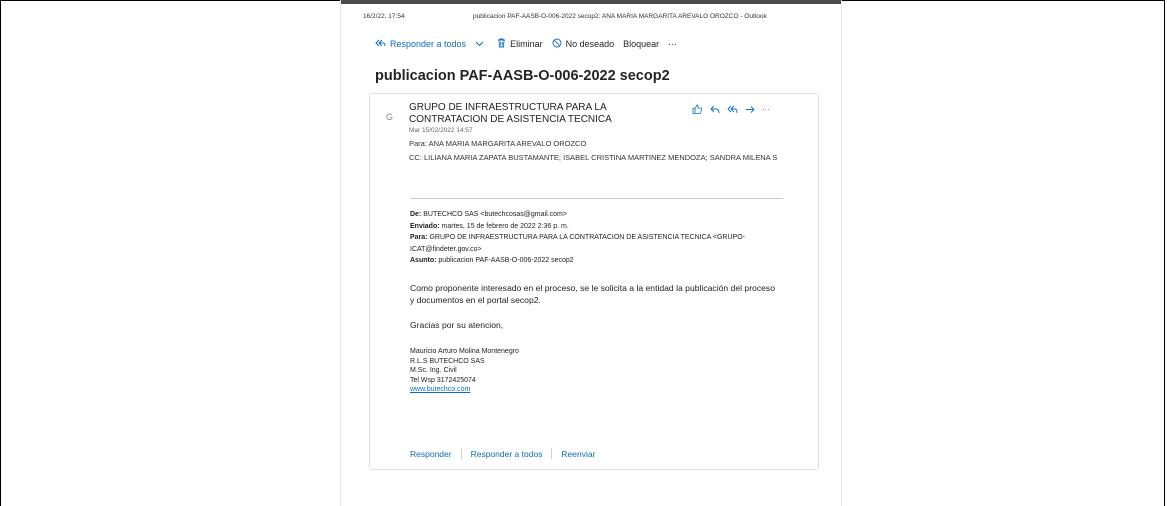  What do you see at coordinates (578, 454) in the screenshot?
I see `footer-forward-button: Reenviar` at bounding box center [578, 454].